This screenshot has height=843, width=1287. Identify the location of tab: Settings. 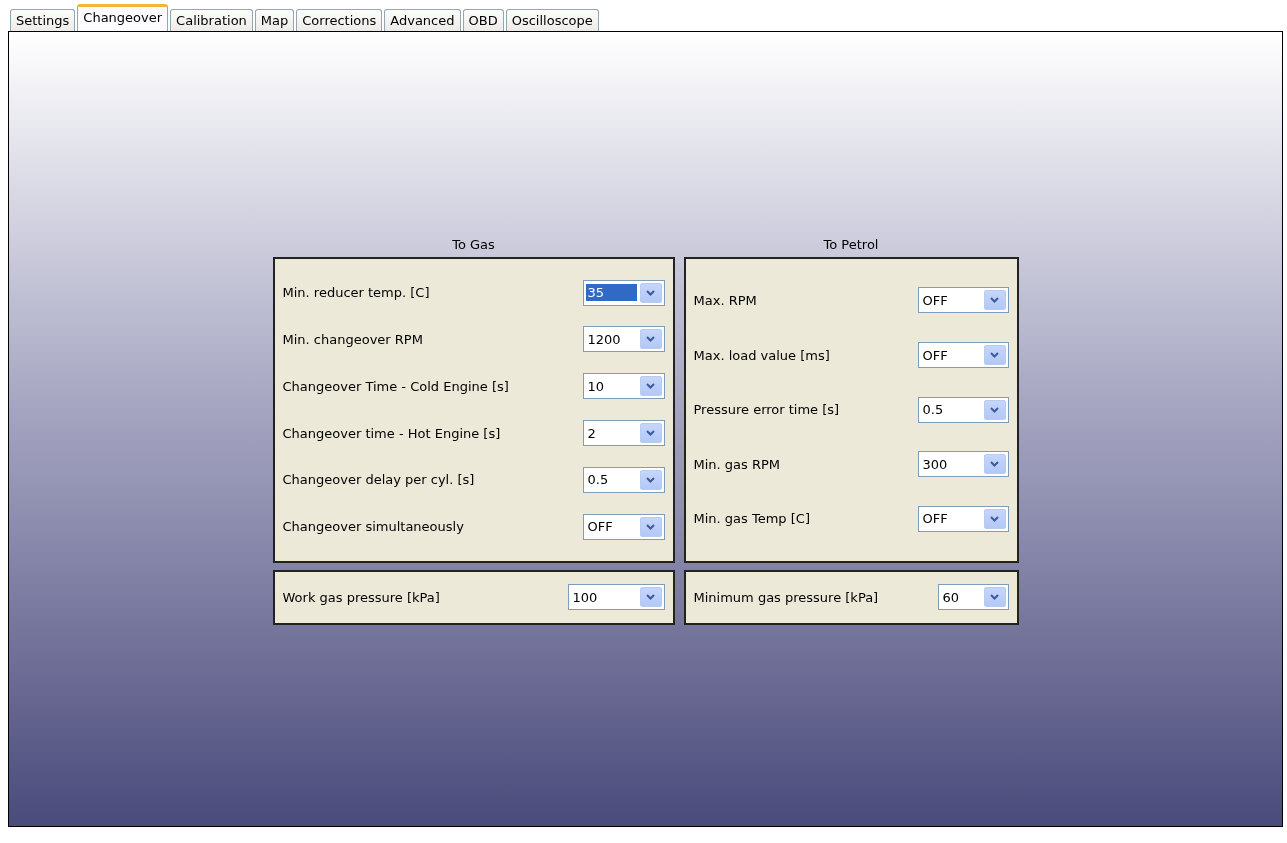
(43, 20).